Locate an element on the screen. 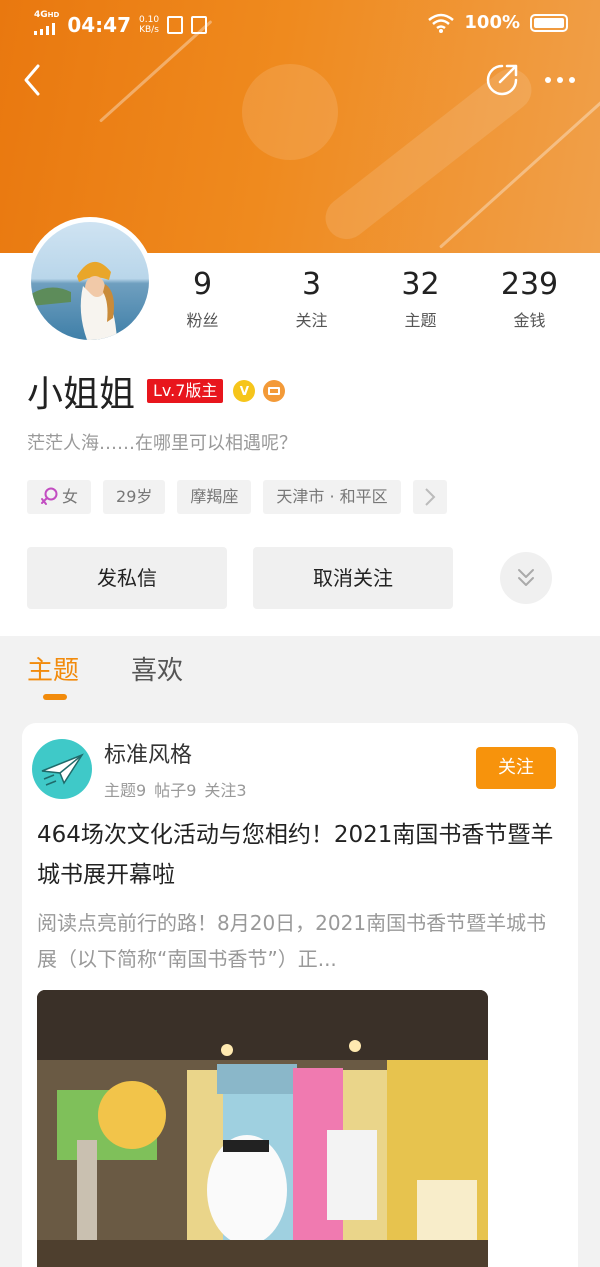 This screenshot has height=1267, width=600. tags-more-button is located at coordinates (429, 497).